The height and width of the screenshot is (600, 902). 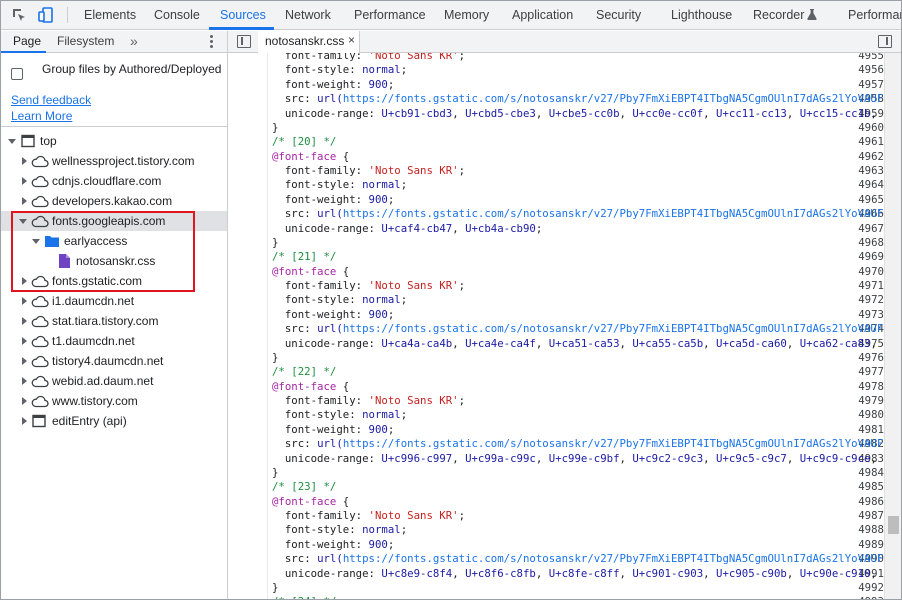 What do you see at coordinates (865, 430) in the screenshot?
I see `line-number: 4981` at bounding box center [865, 430].